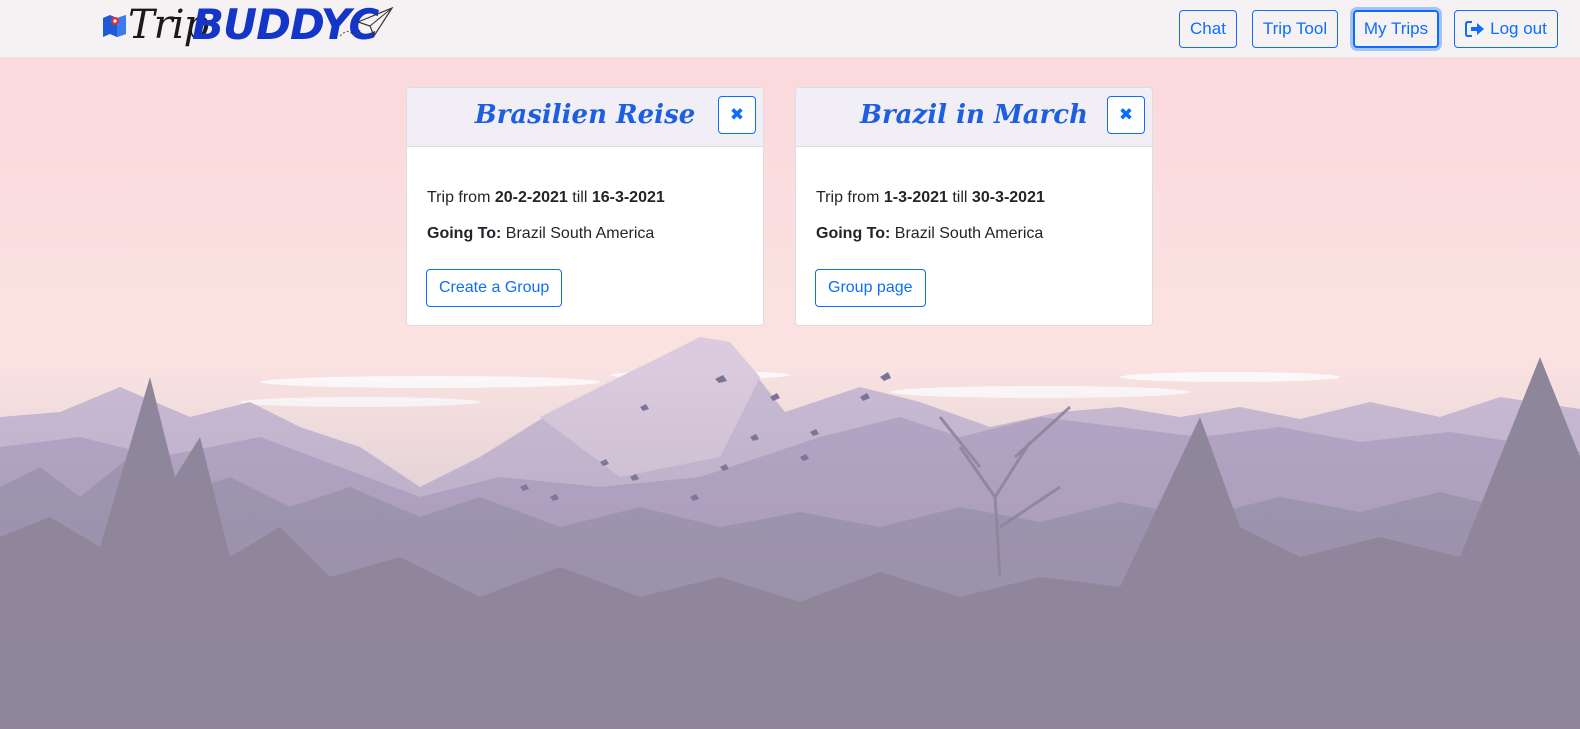 The width and height of the screenshot is (1580, 729). I want to click on trip-dates: Trip from 1-3-2021 till 30-3-2021, so click(930, 198).